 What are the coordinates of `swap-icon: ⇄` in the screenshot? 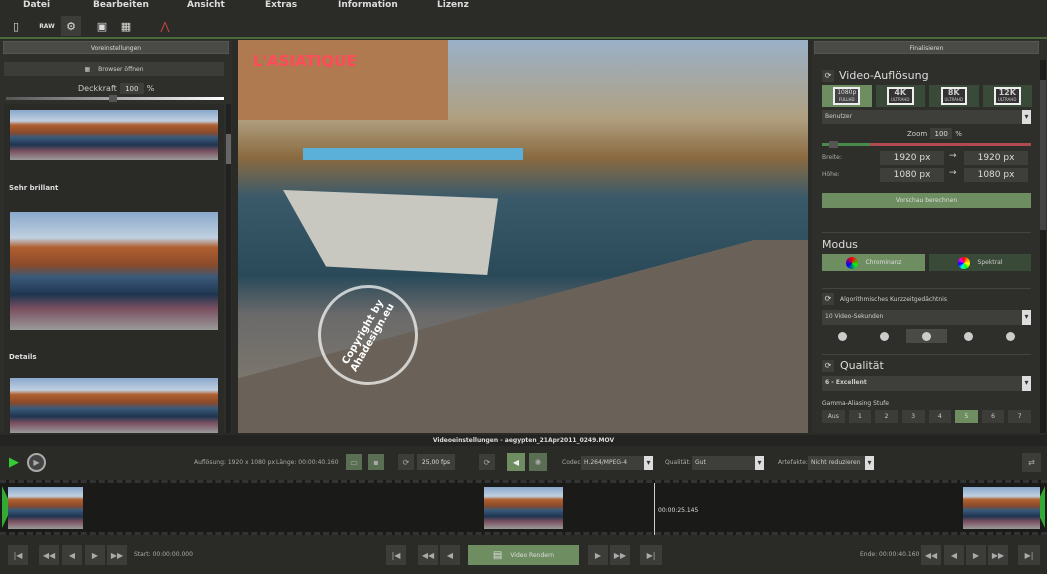 It's located at (1031, 462).